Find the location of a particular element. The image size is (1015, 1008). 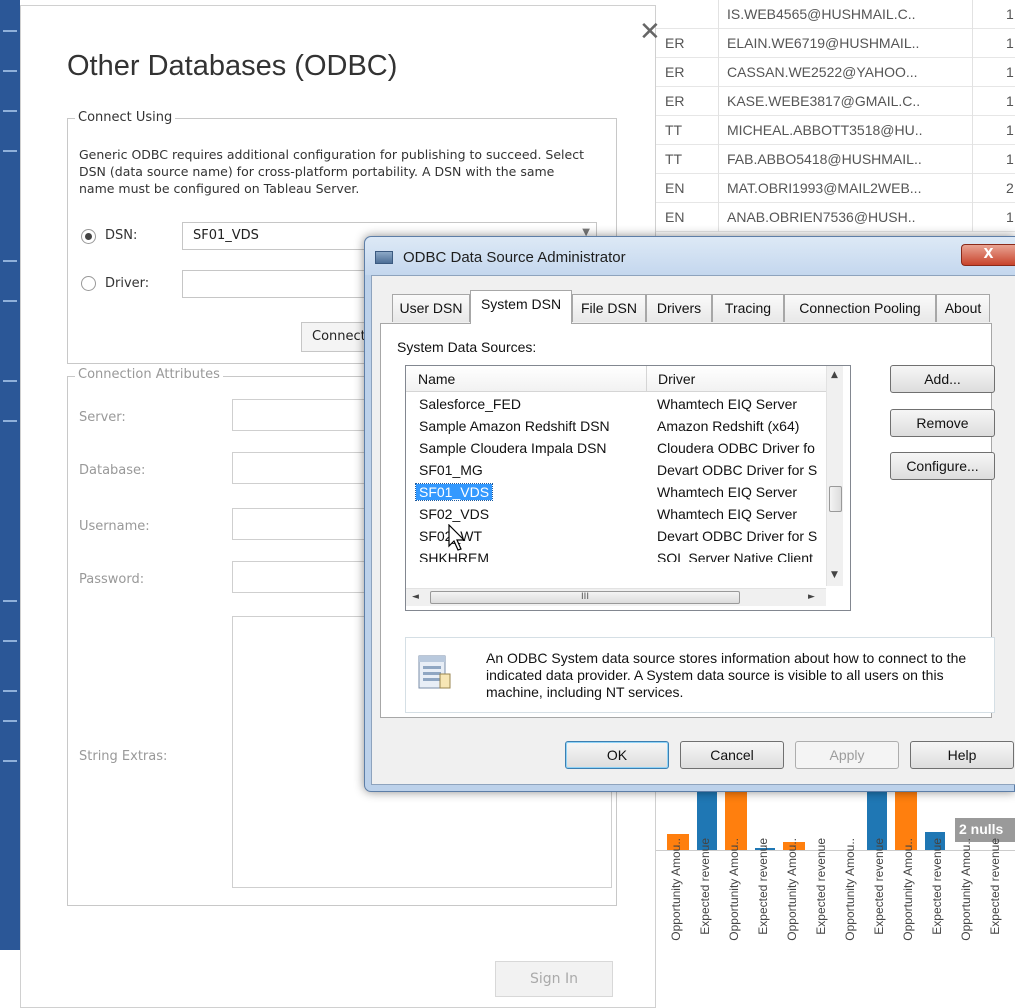

table-row: IS.WEB4565@HUSHMAIL.C.. 1 is located at coordinates (835, 14).